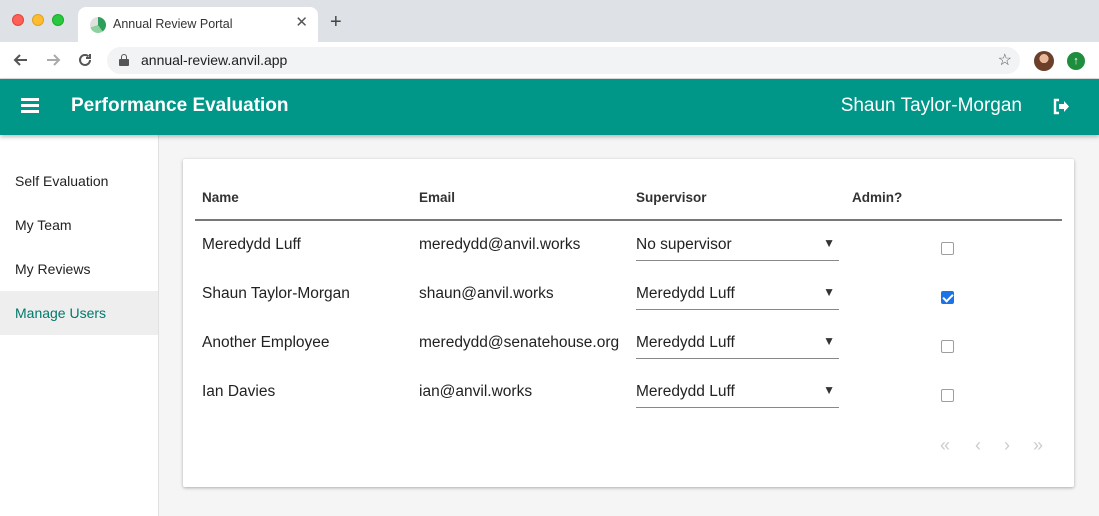  What do you see at coordinates (220, 197) in the screenshot?
I see `column-header-name: Name` at bounding box center [220, 197].